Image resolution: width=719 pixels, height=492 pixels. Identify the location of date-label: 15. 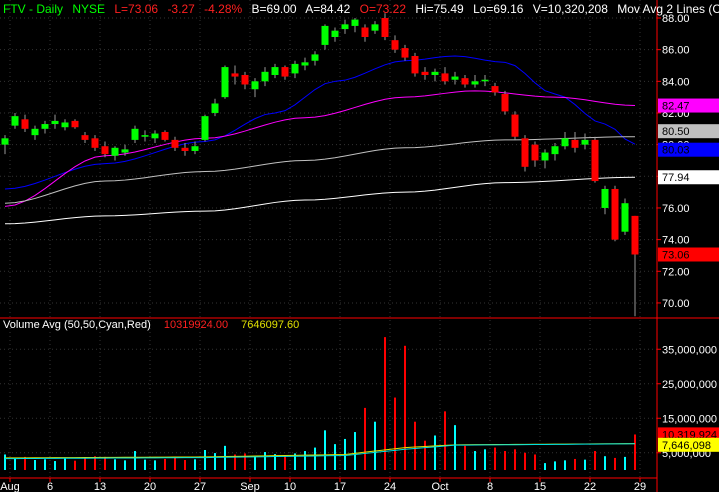
(540, 486).